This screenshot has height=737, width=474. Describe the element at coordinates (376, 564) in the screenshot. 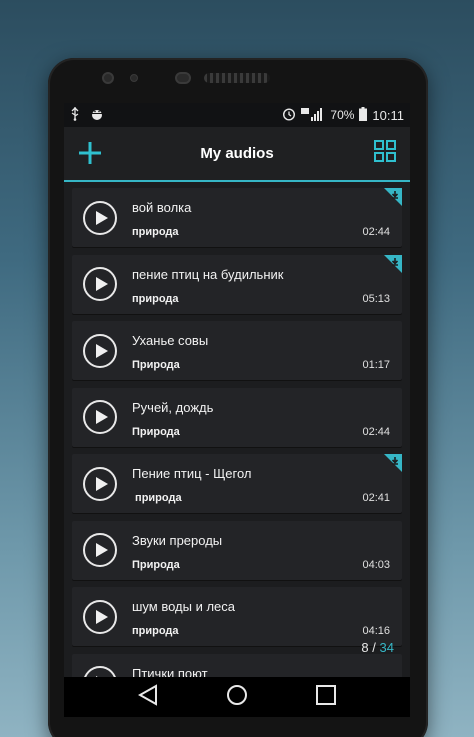

I see `song-duration: 04:03` at that location.